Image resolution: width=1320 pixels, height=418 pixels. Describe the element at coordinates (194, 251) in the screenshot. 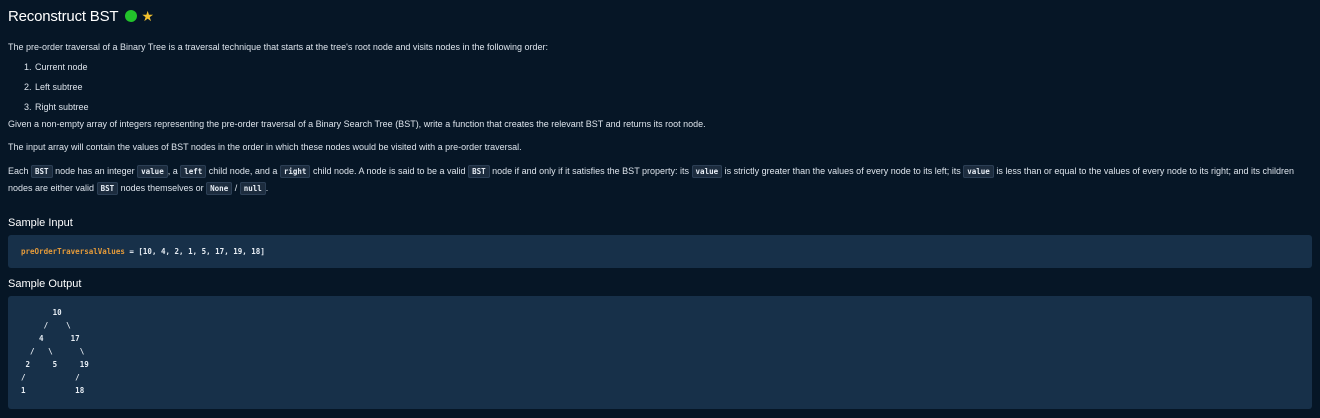

I see `assignment-value: = [10, 4, 2, 1, 5, 17, 19, 18]` at that location.